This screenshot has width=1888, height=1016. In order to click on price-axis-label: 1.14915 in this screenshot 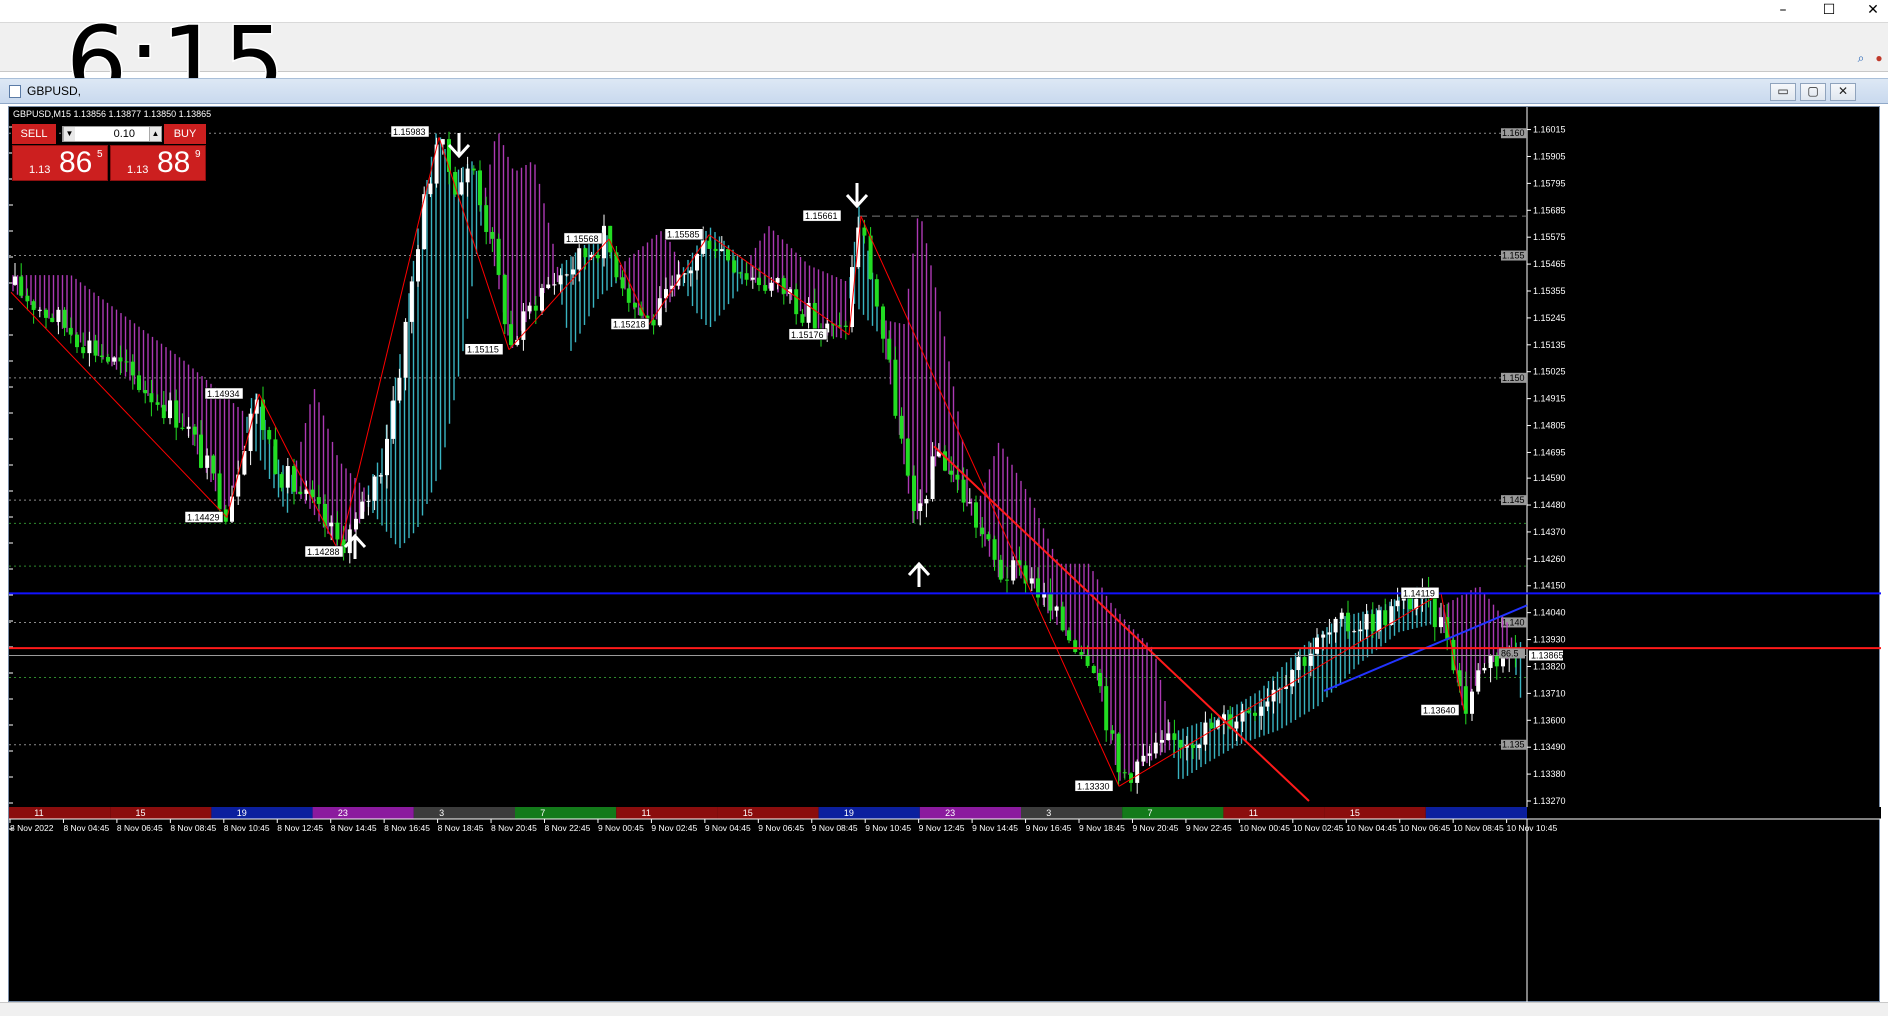, I will do `click(1549, 399)`.